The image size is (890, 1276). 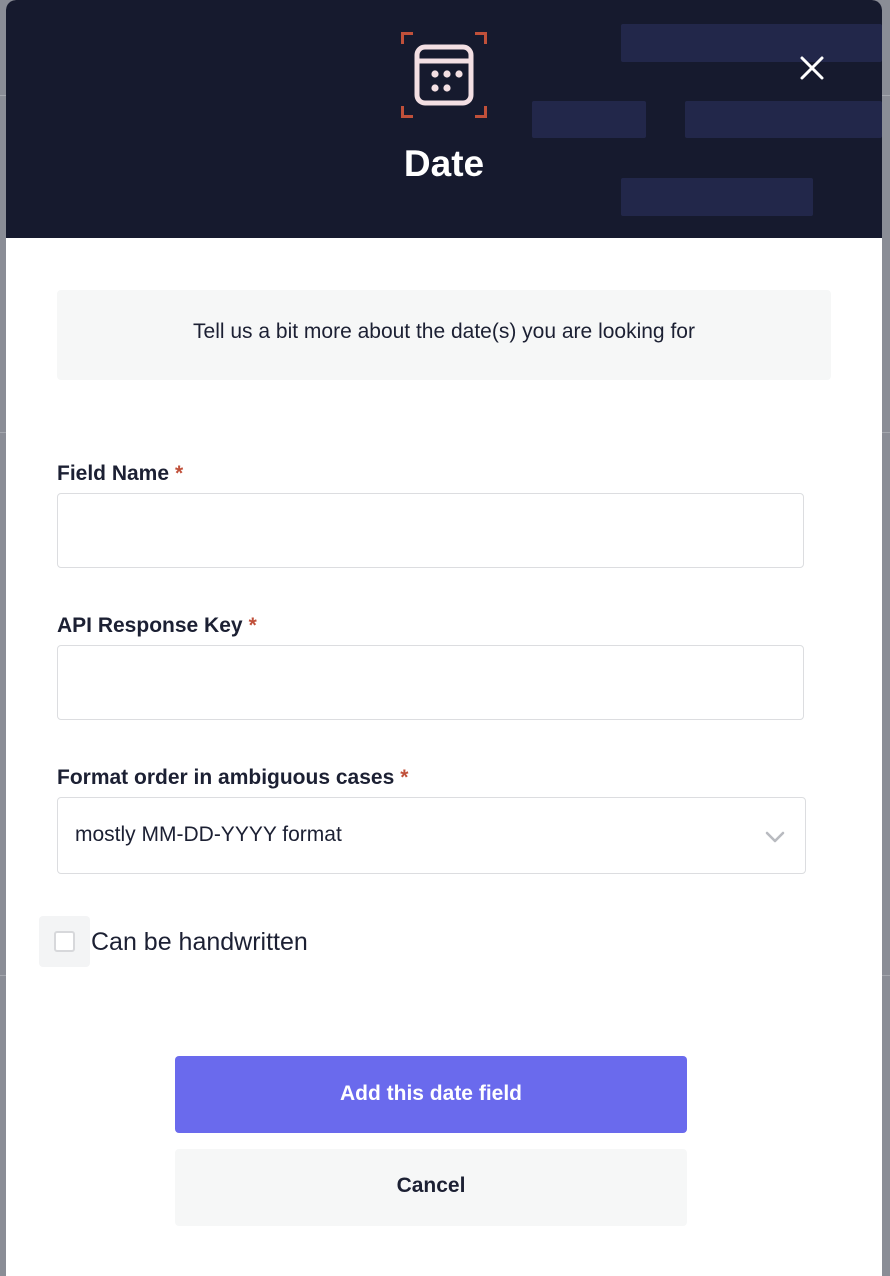 I want to click on close-button, so click(x=812, y=68).